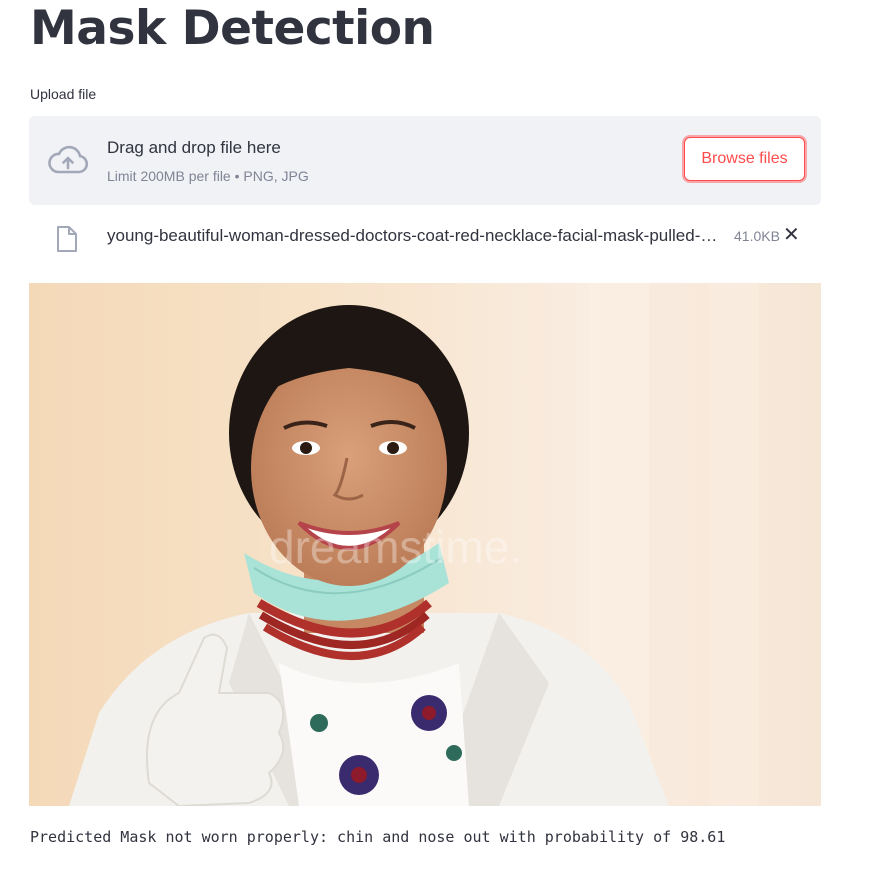  I want to click on dropzone-limit: Limit 200MB per file • PNG, JPG, so click(208, 176).